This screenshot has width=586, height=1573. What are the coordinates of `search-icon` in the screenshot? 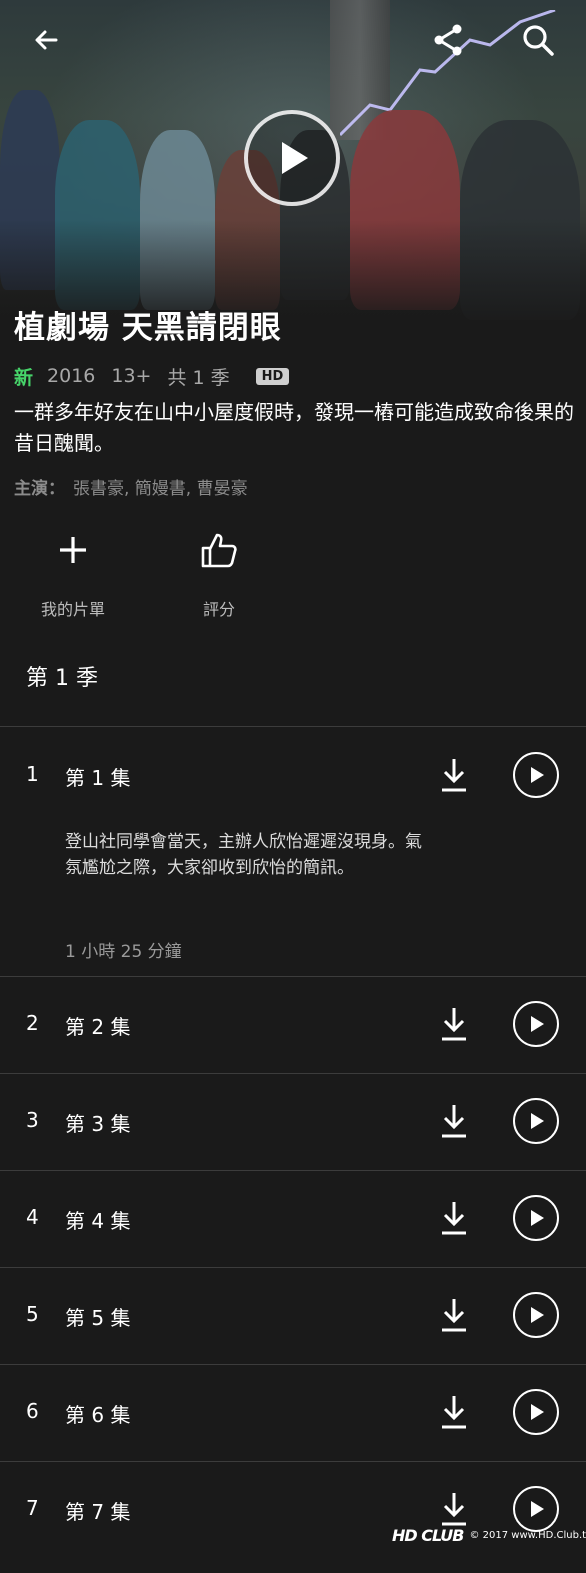 It's located at (538, 40).